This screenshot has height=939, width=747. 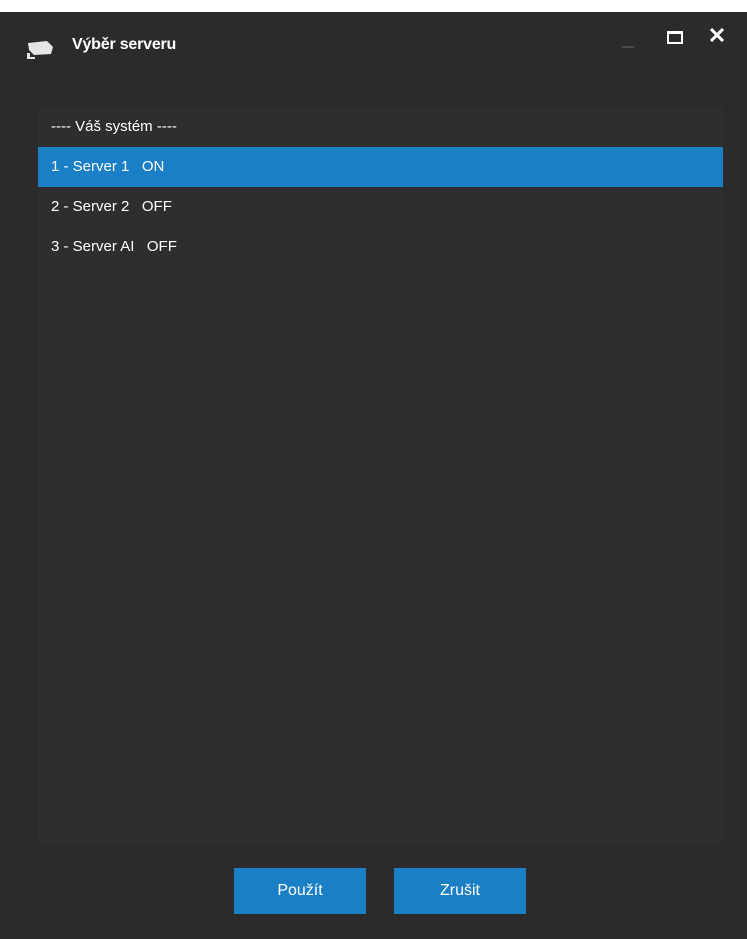 What do you see at coordinates (460, 891) in the screenshot?
I see `cancel-button: Zrušit` at bounding box center [460, 891].